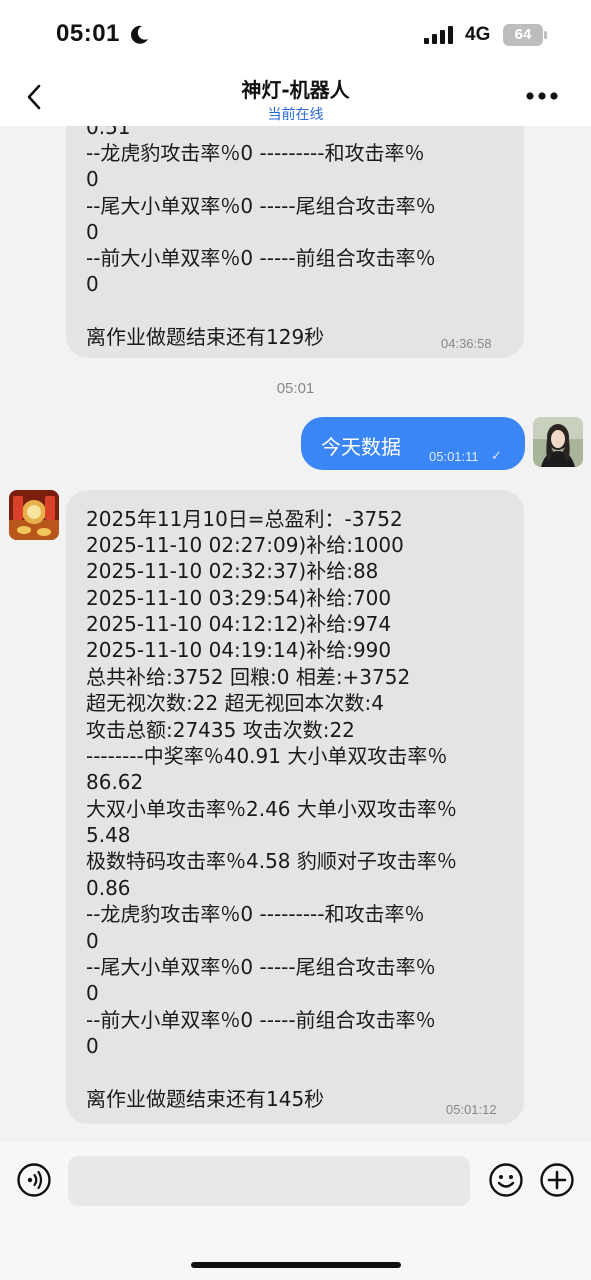 This screenshot has width=591, height=1280. I want to click on outgoing-text: 今天数据, so click(361, 447).